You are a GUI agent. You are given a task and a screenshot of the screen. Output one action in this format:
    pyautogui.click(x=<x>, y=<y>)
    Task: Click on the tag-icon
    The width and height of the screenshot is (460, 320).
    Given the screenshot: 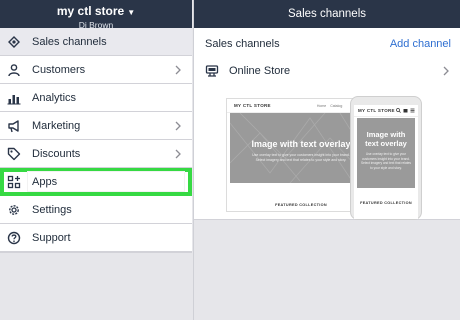 What is the action you would take?
    pyautogui.click(x=14, y=154)
    